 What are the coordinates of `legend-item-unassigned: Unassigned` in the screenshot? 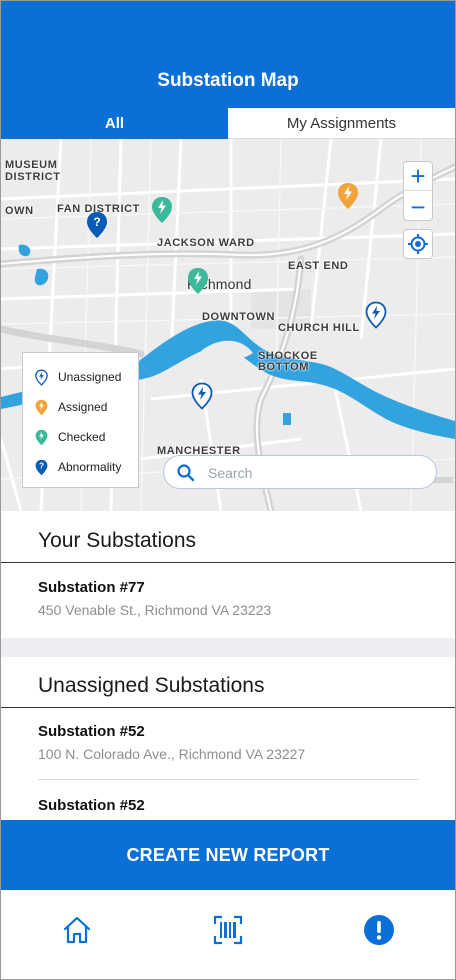 It's located at (78, 377).